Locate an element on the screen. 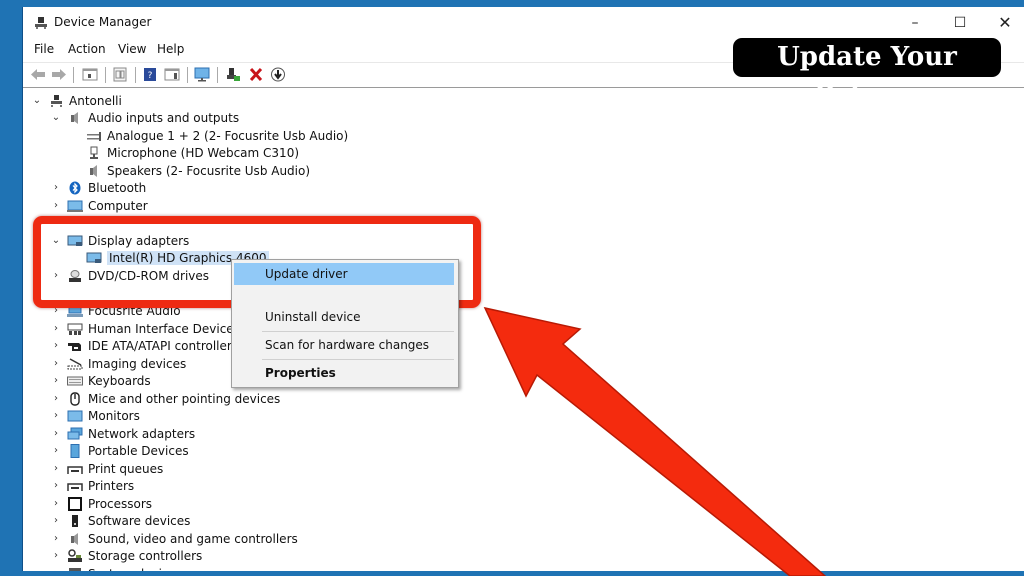 This screenshot has width=1024, height=576. category-label: Keyboards is located at coordinates (119, 380).